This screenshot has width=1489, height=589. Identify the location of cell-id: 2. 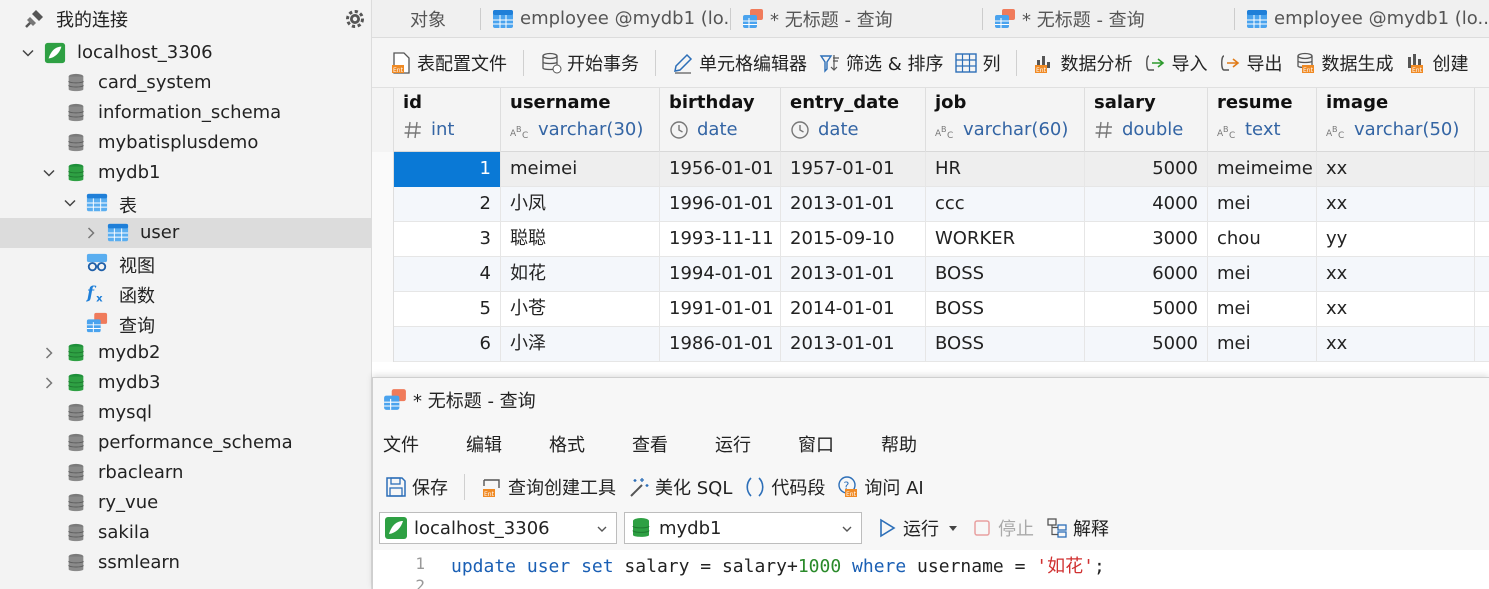
(447, 204).